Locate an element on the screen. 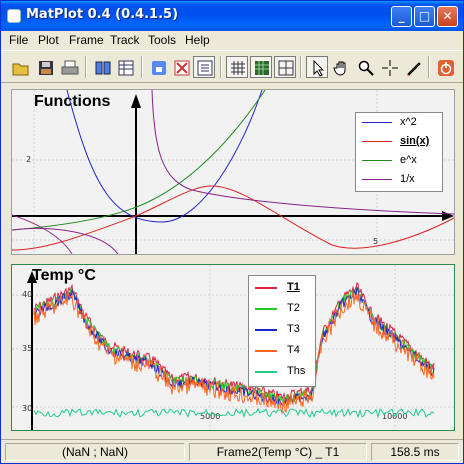 The height and width of the screenshot is (464, 464). app-icon is located at coordinates (14, 16).